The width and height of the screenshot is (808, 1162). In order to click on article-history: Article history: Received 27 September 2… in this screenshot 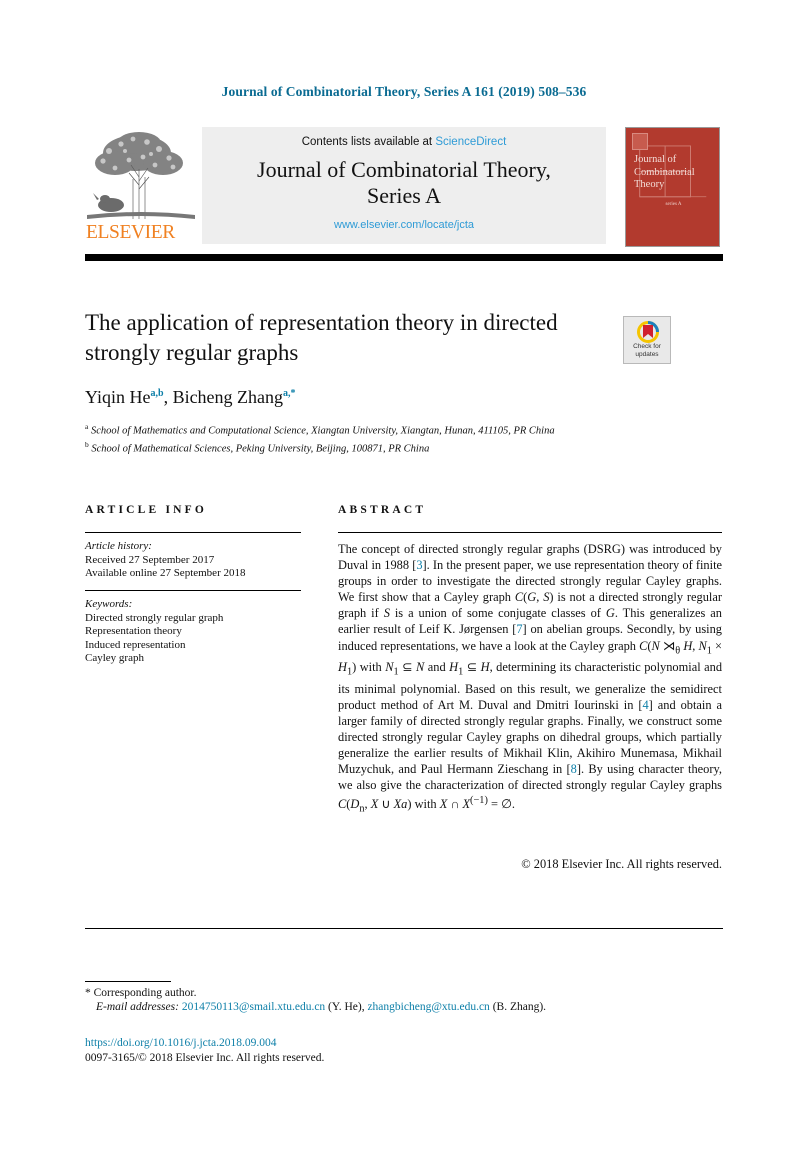, I will do `click(200, 560)`.